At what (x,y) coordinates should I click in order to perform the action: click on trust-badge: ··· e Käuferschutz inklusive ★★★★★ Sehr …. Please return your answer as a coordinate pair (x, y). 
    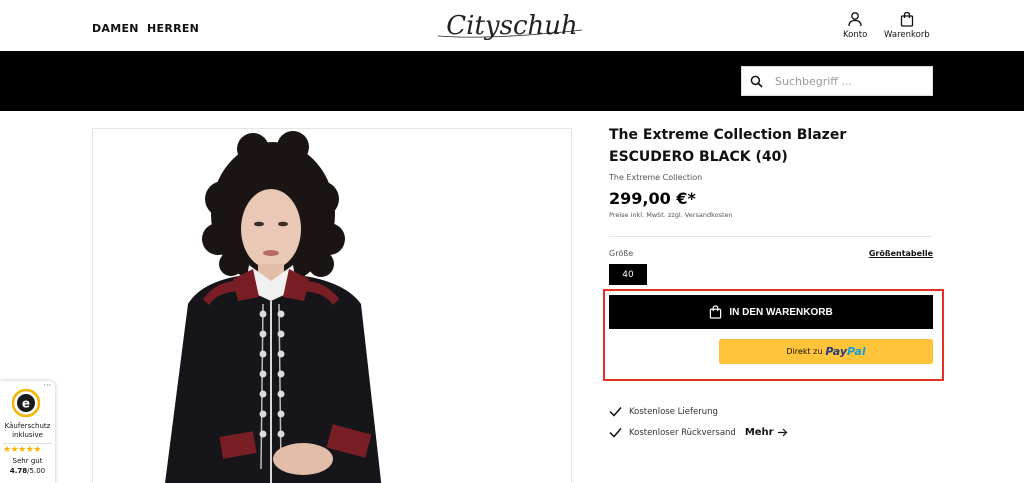
    Looking at the image, I should click on (27, 432).